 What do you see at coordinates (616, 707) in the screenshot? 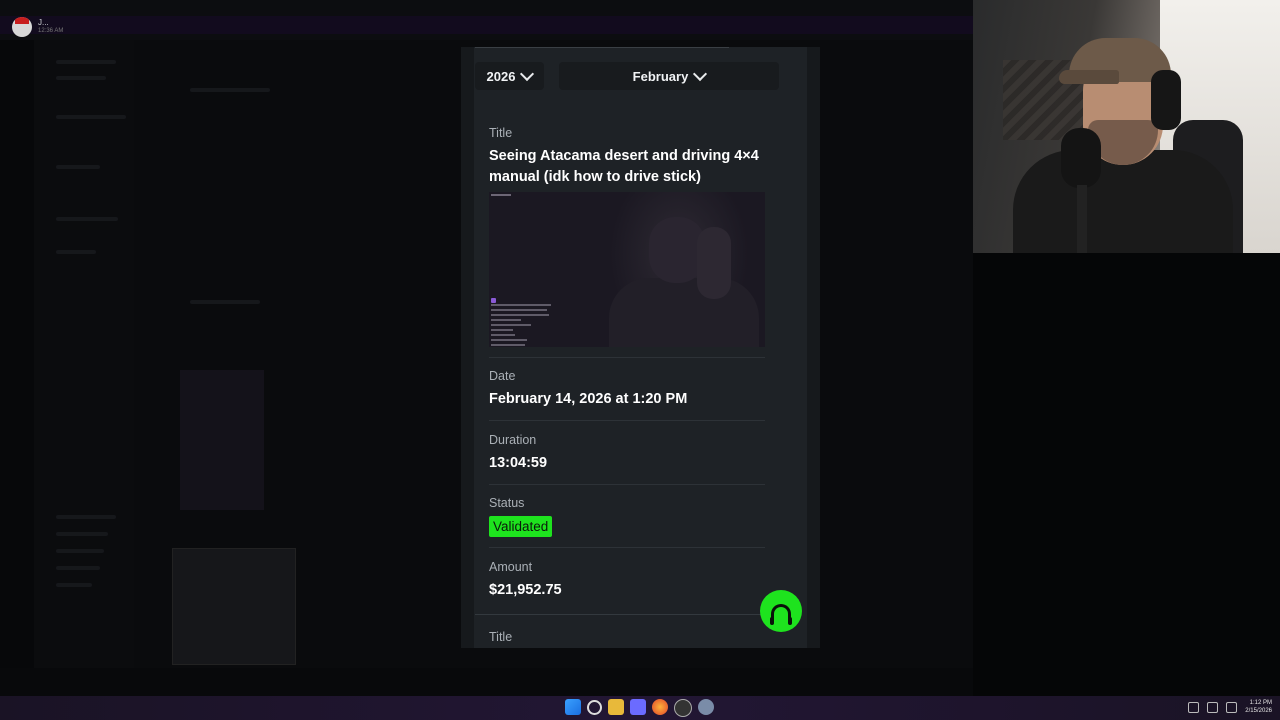
I see `folder-icon` at bounding box center [616, 707].